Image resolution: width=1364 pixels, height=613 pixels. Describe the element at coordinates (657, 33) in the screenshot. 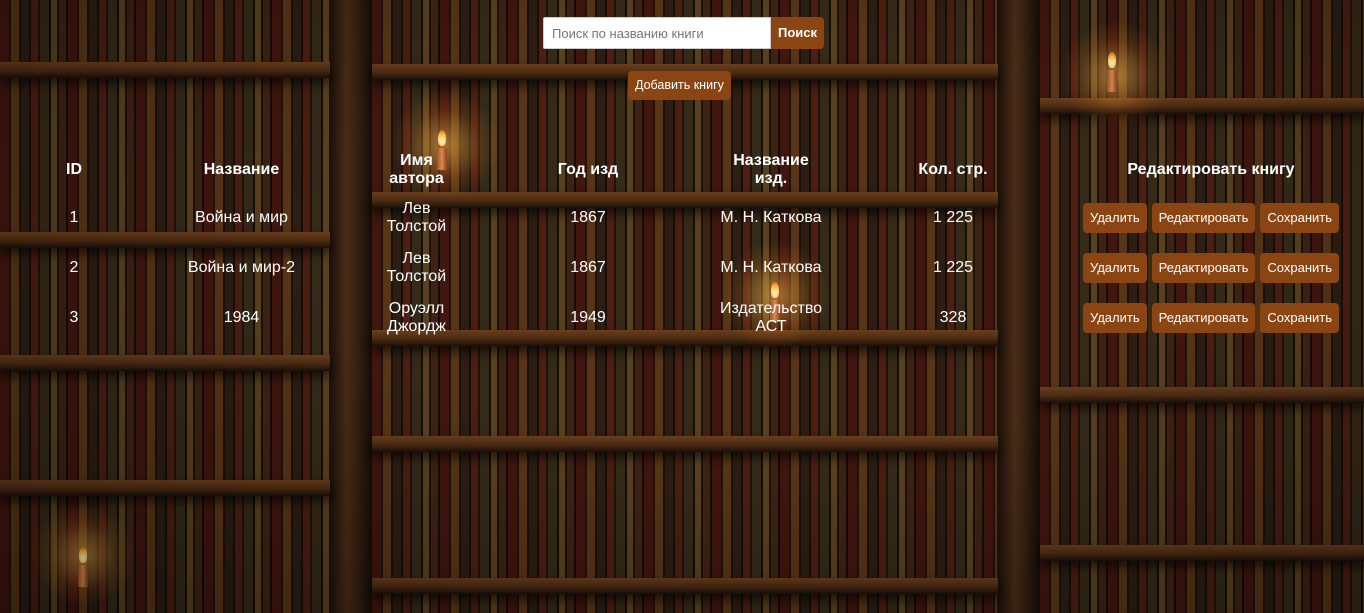

I see `search-input` at that location.